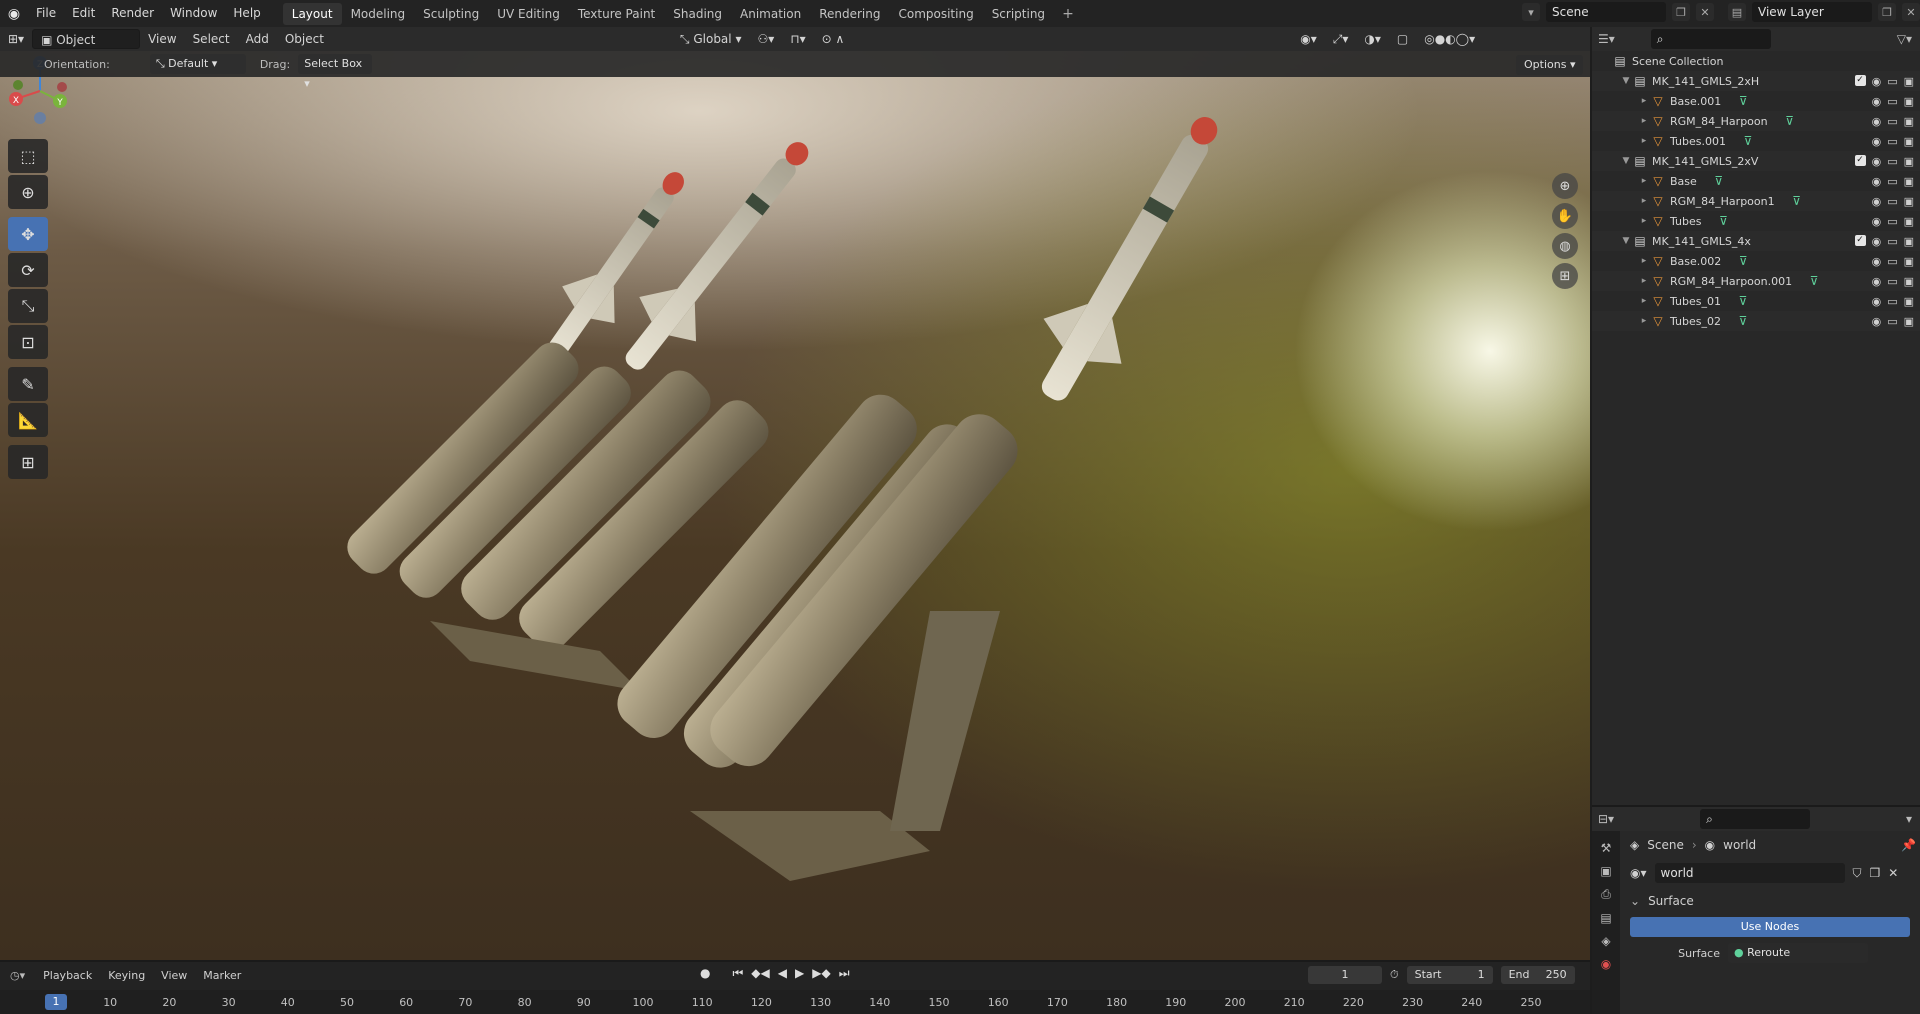  What do you see at coordinates (1018, 14) in the screenshot?
I see `tab-scripting: Scripting` at bounding box center [1018, 14].